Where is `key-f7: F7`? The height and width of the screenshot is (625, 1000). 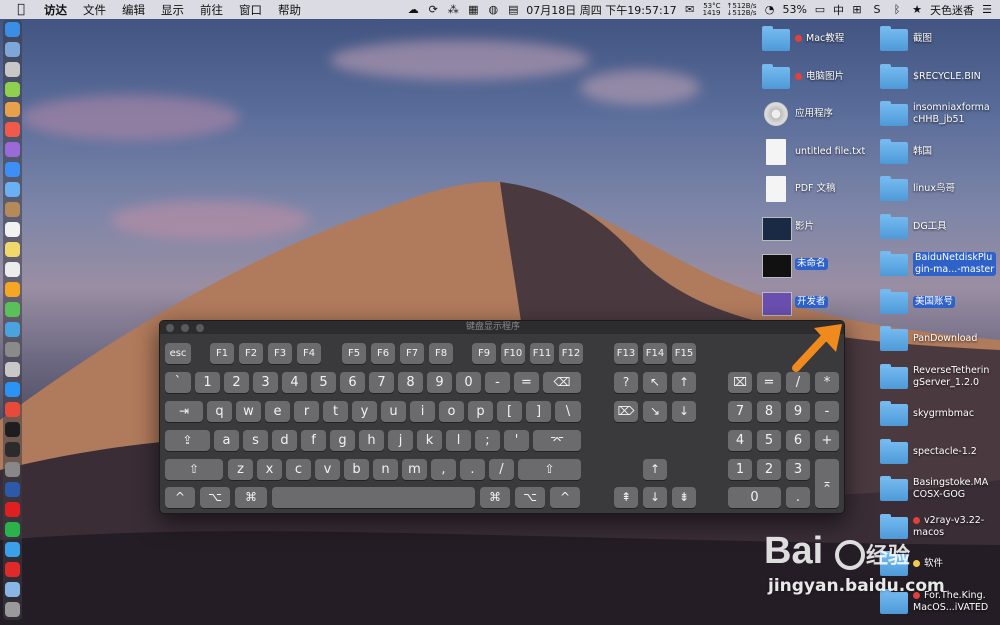 key-f7: F7 is located at coordinates (412, 353).